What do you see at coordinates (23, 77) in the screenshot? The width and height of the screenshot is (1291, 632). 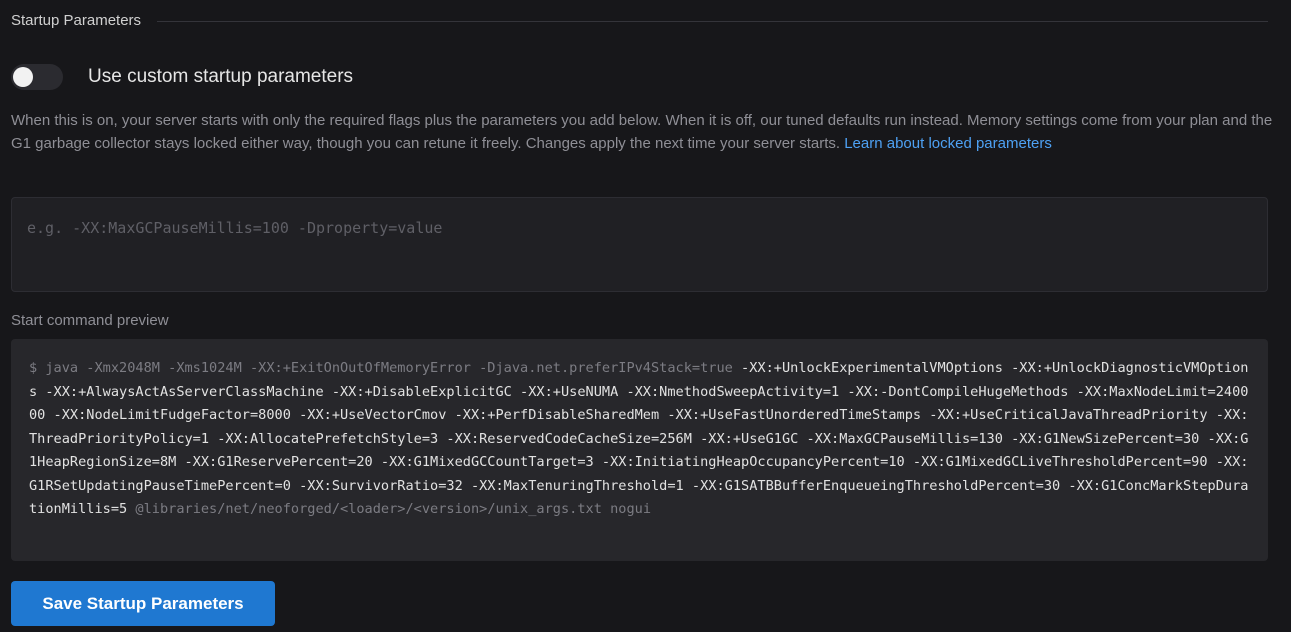 I see `toggle-knob` at bounding box center [23, 77].